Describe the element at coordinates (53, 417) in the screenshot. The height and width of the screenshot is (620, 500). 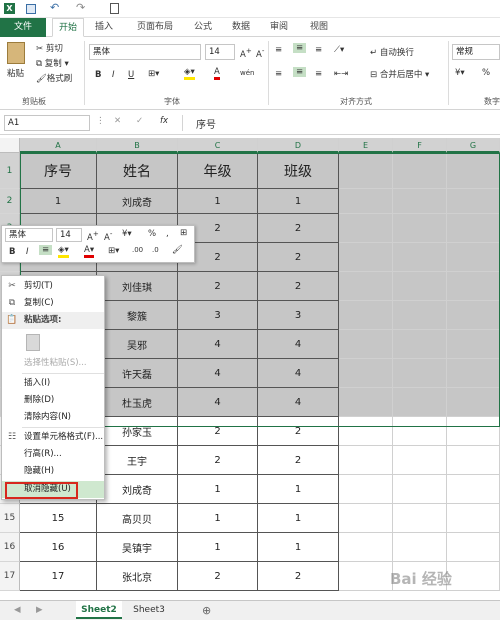
I see `menu-item-clear: 清除内容(N)` at that location.